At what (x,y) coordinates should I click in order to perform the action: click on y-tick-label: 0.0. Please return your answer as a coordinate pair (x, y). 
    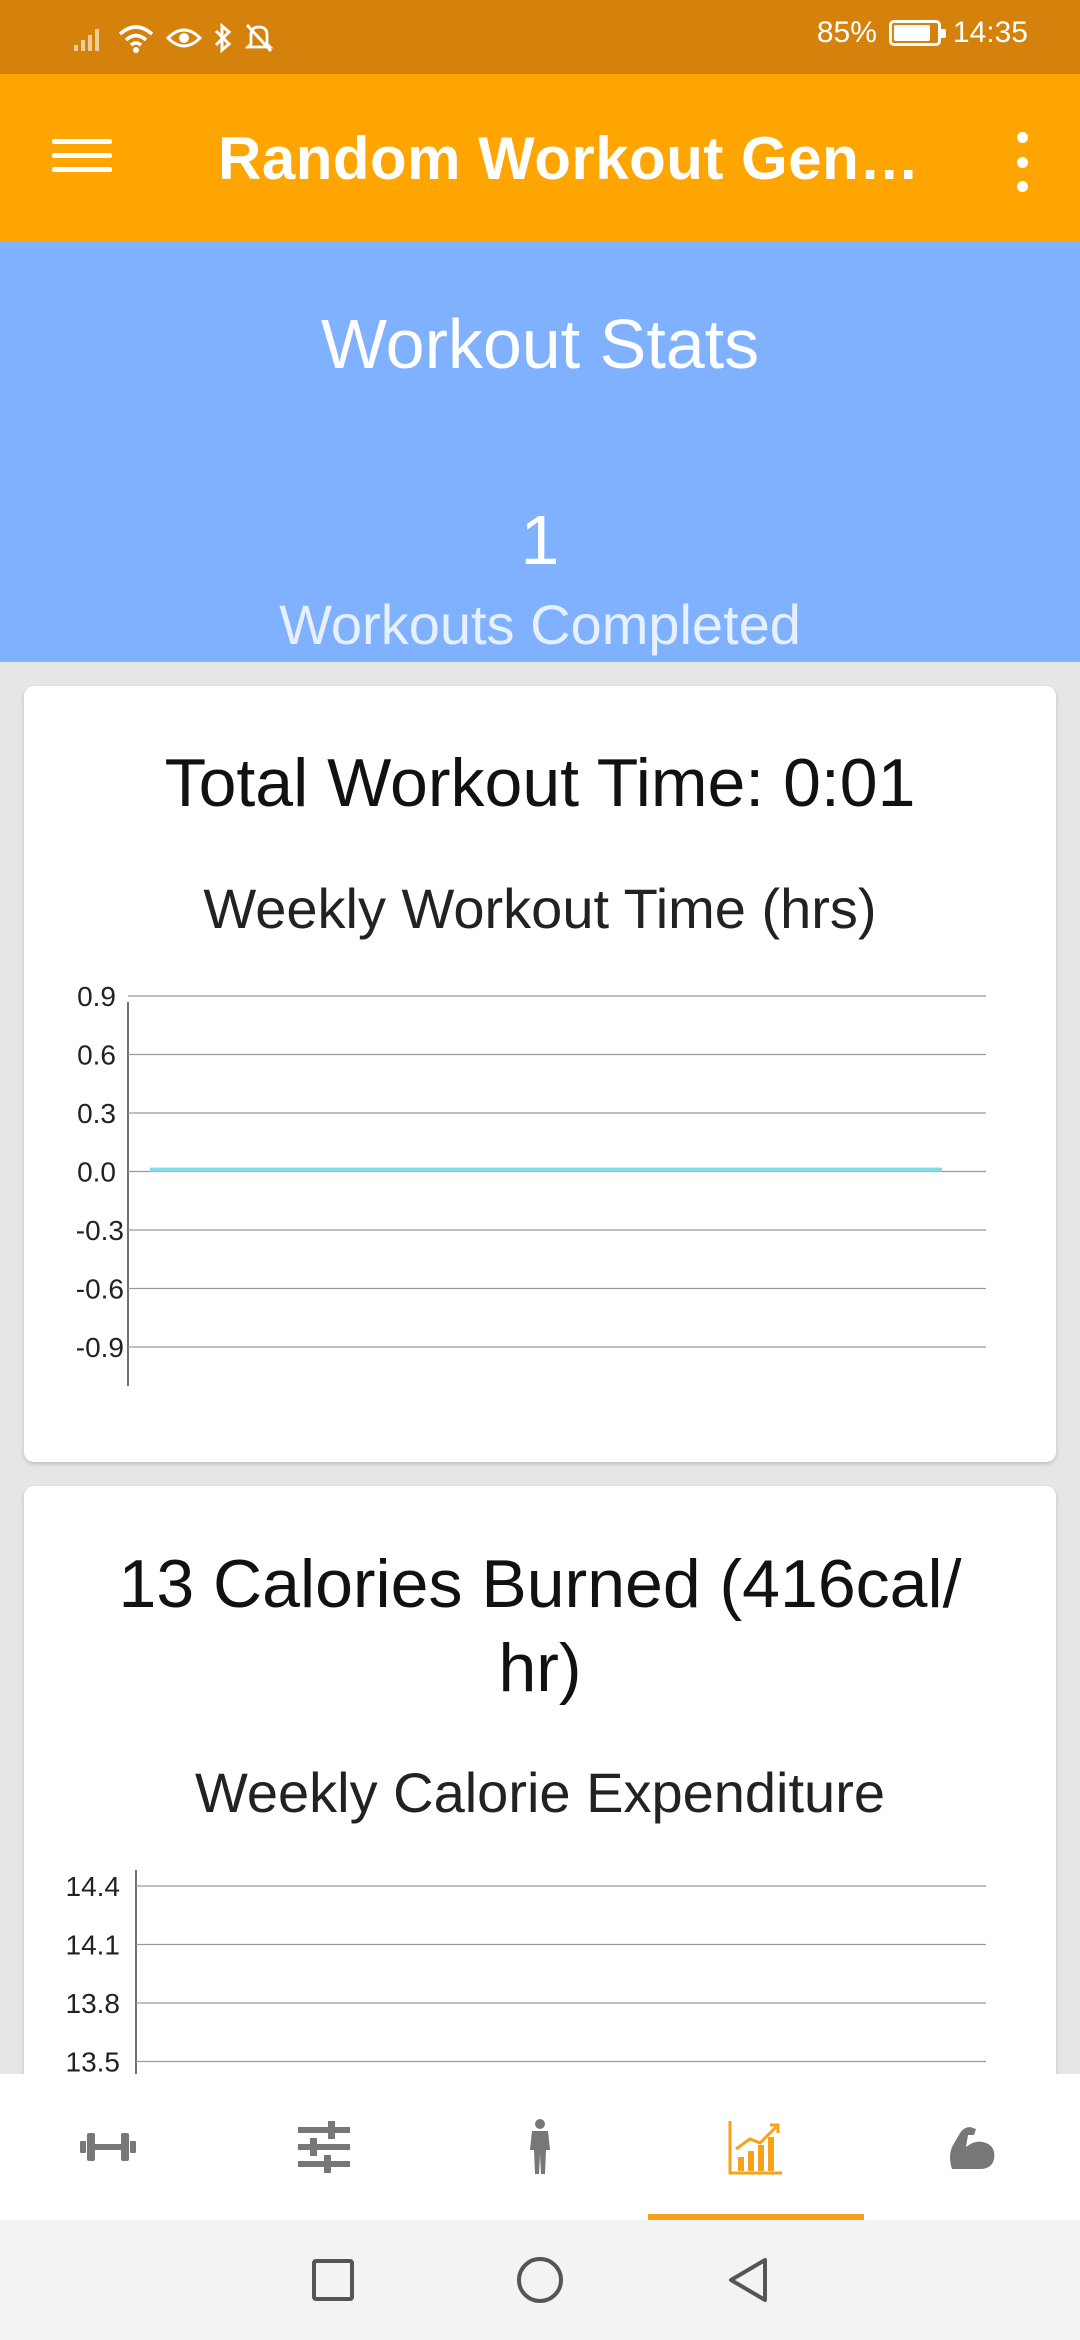
    Looking at the image, I should click on (96, 1172).